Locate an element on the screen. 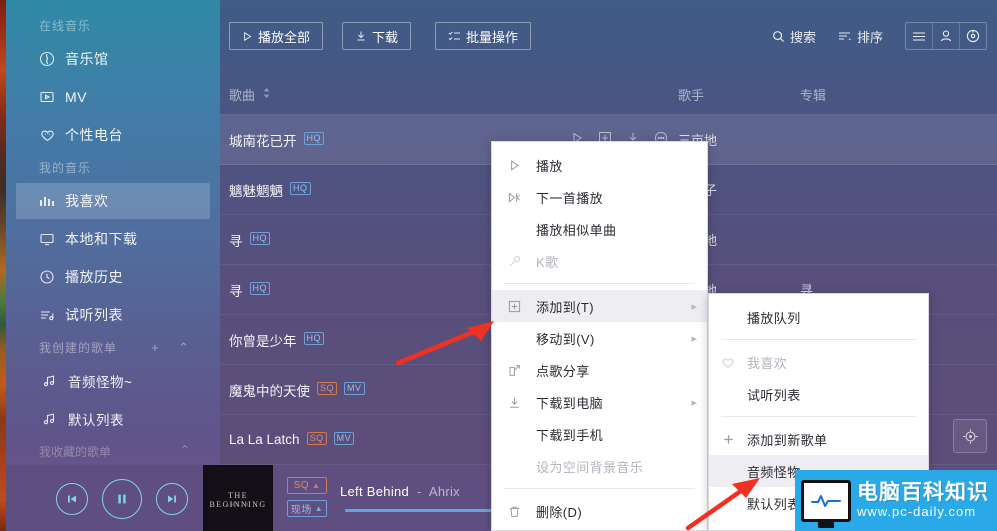 The width and height of the screenshot is (997, 531). submenu-item-label: 我喜欢 is located at coordinates (767, 363).